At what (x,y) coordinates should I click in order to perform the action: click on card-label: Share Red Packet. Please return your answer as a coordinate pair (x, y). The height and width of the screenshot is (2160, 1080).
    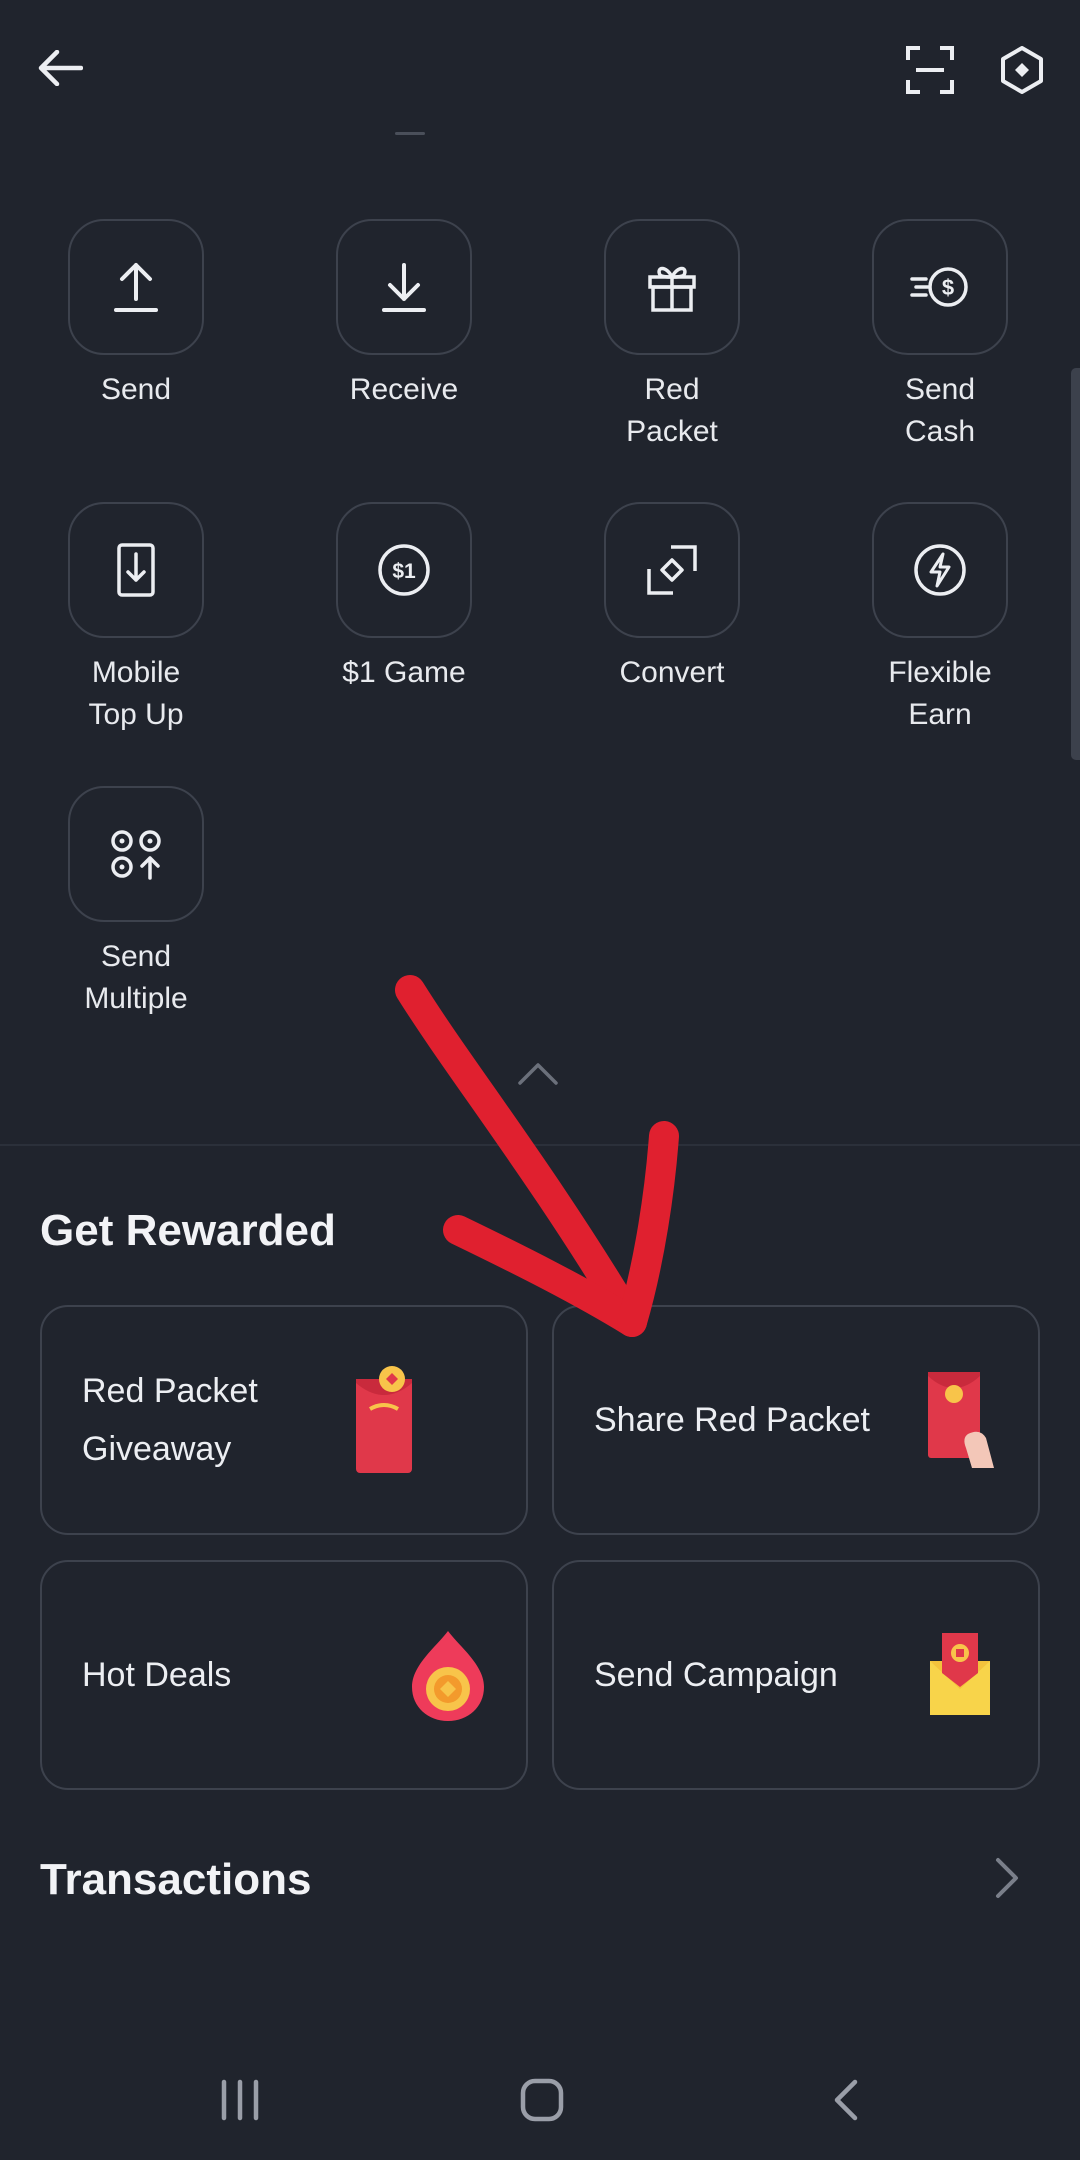
    Looking at the image, I should click on (732, 1420).